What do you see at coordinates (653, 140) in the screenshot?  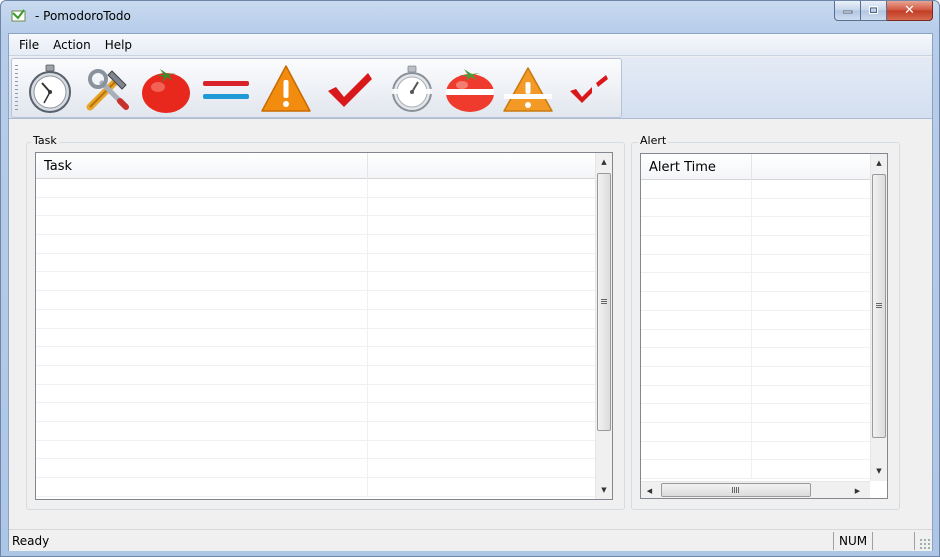 I see `alert-group-label: Alert` at bounding box center [653, 140].